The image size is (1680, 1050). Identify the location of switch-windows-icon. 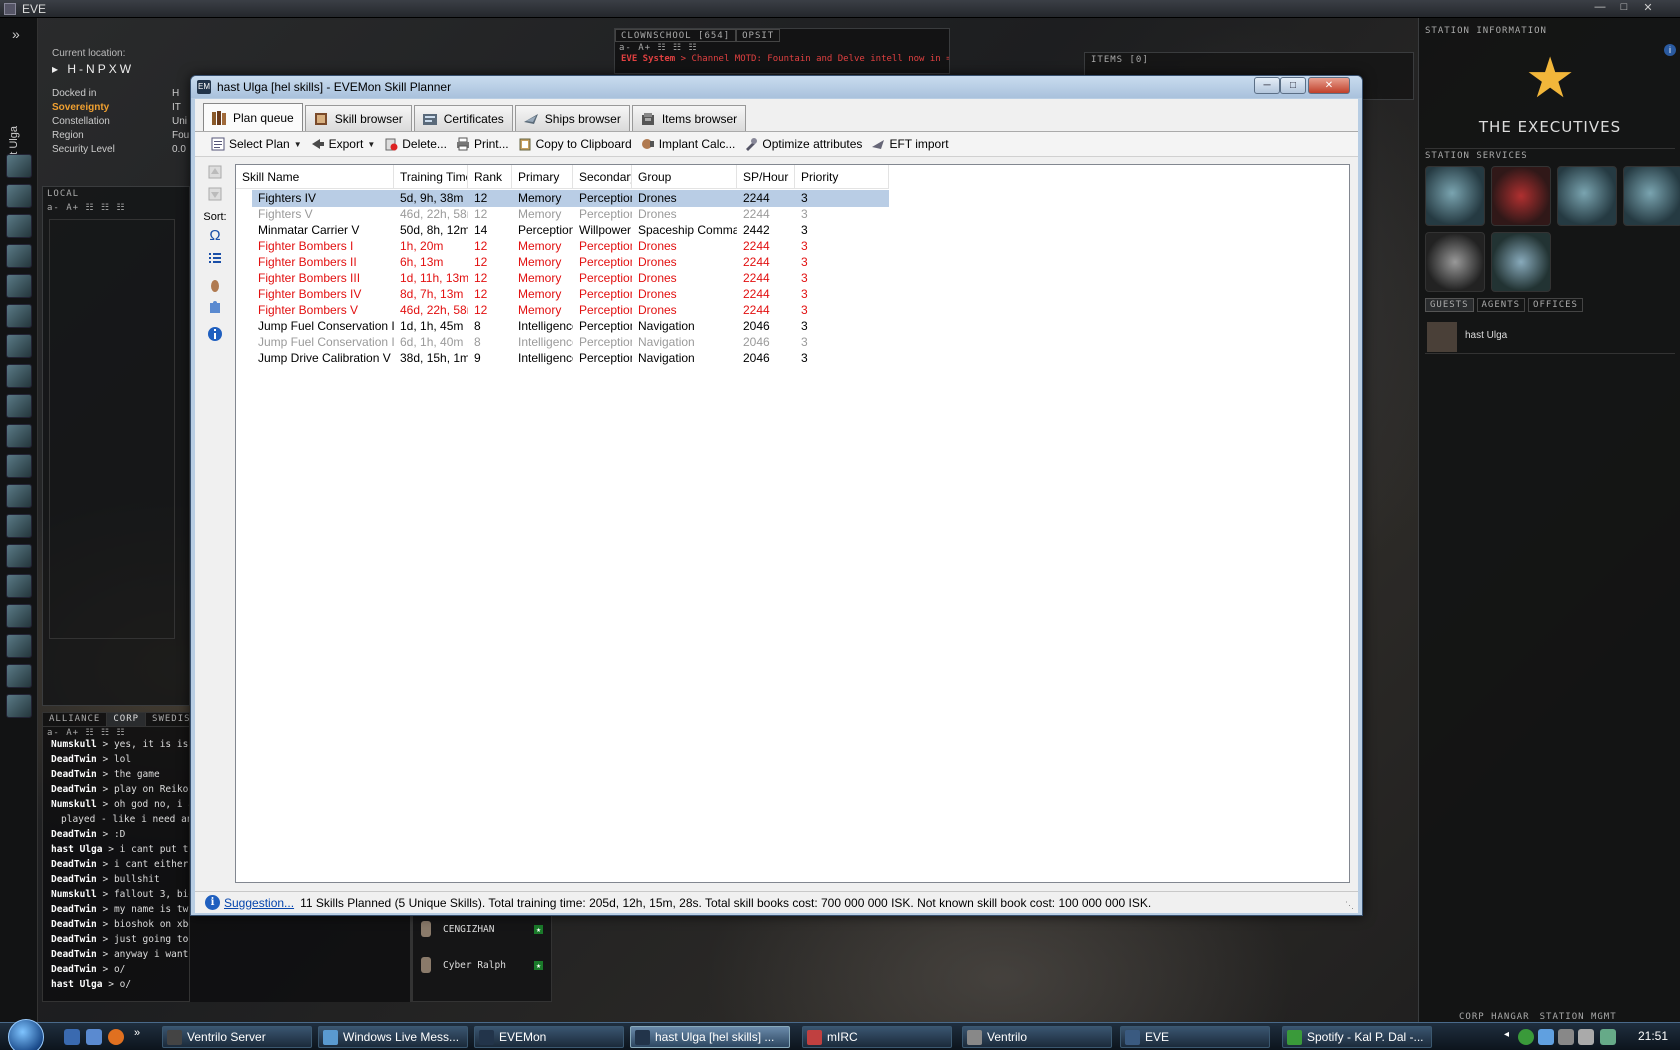
(94, 1037).